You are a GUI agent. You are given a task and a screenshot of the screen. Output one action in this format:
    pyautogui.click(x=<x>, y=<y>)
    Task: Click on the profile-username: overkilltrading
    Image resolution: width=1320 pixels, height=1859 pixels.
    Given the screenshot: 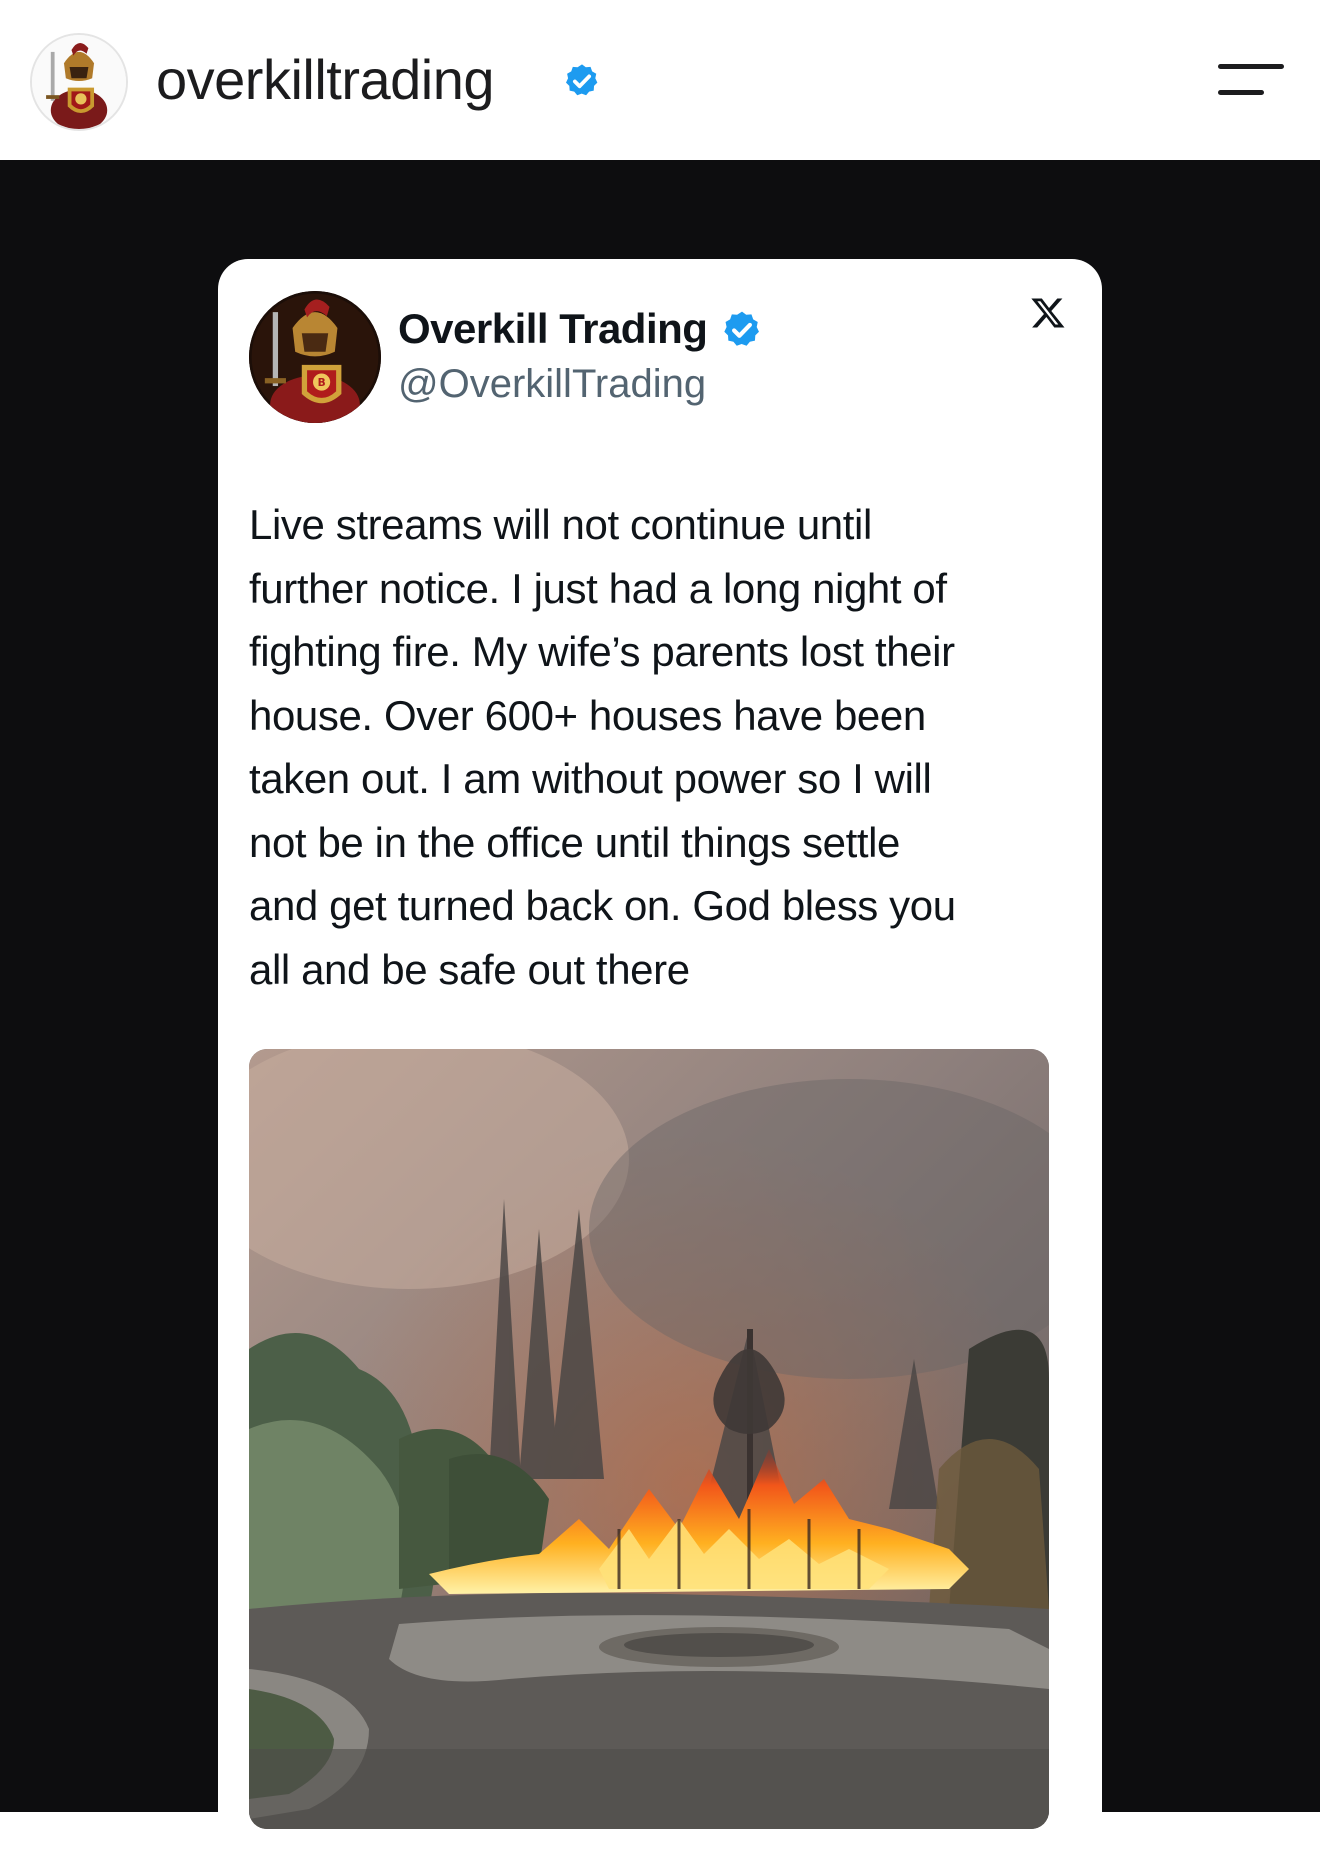 What is the action you would take?
    pyautogui.click(x=325, y=80)
    